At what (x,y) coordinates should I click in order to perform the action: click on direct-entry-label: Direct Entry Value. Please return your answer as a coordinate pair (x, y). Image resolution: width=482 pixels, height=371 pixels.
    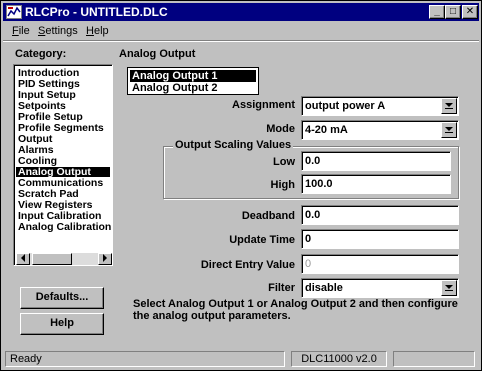
    Looking at the image, I should click on (247, 265).